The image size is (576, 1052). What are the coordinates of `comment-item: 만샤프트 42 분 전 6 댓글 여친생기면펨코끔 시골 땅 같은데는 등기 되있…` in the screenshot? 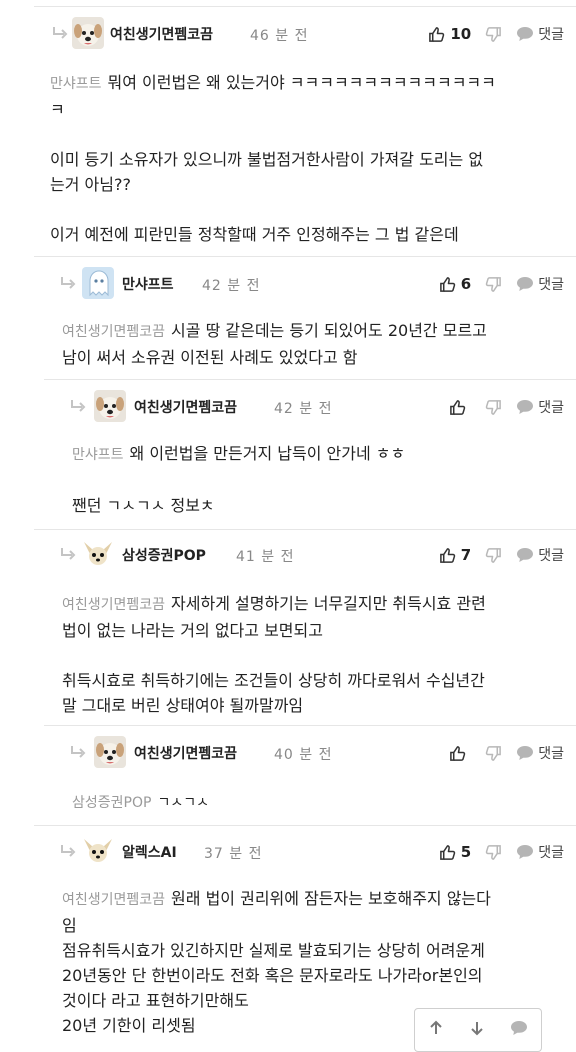 It's located at (310, 319).